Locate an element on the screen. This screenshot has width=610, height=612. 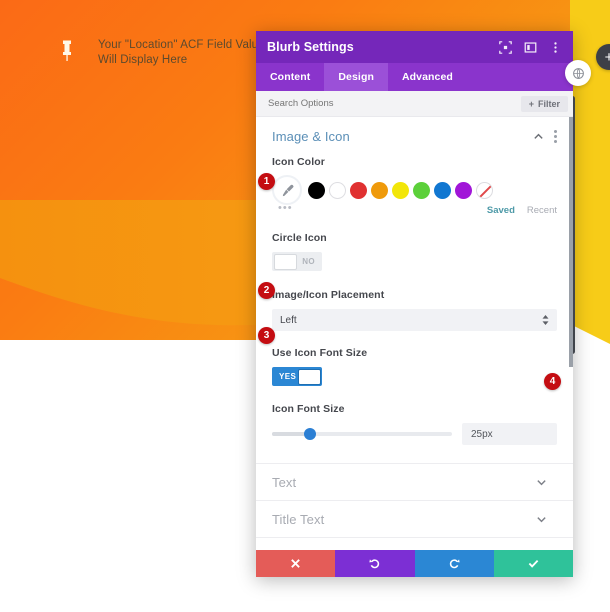
modal-header-icons is located at coordinates (530, 47).